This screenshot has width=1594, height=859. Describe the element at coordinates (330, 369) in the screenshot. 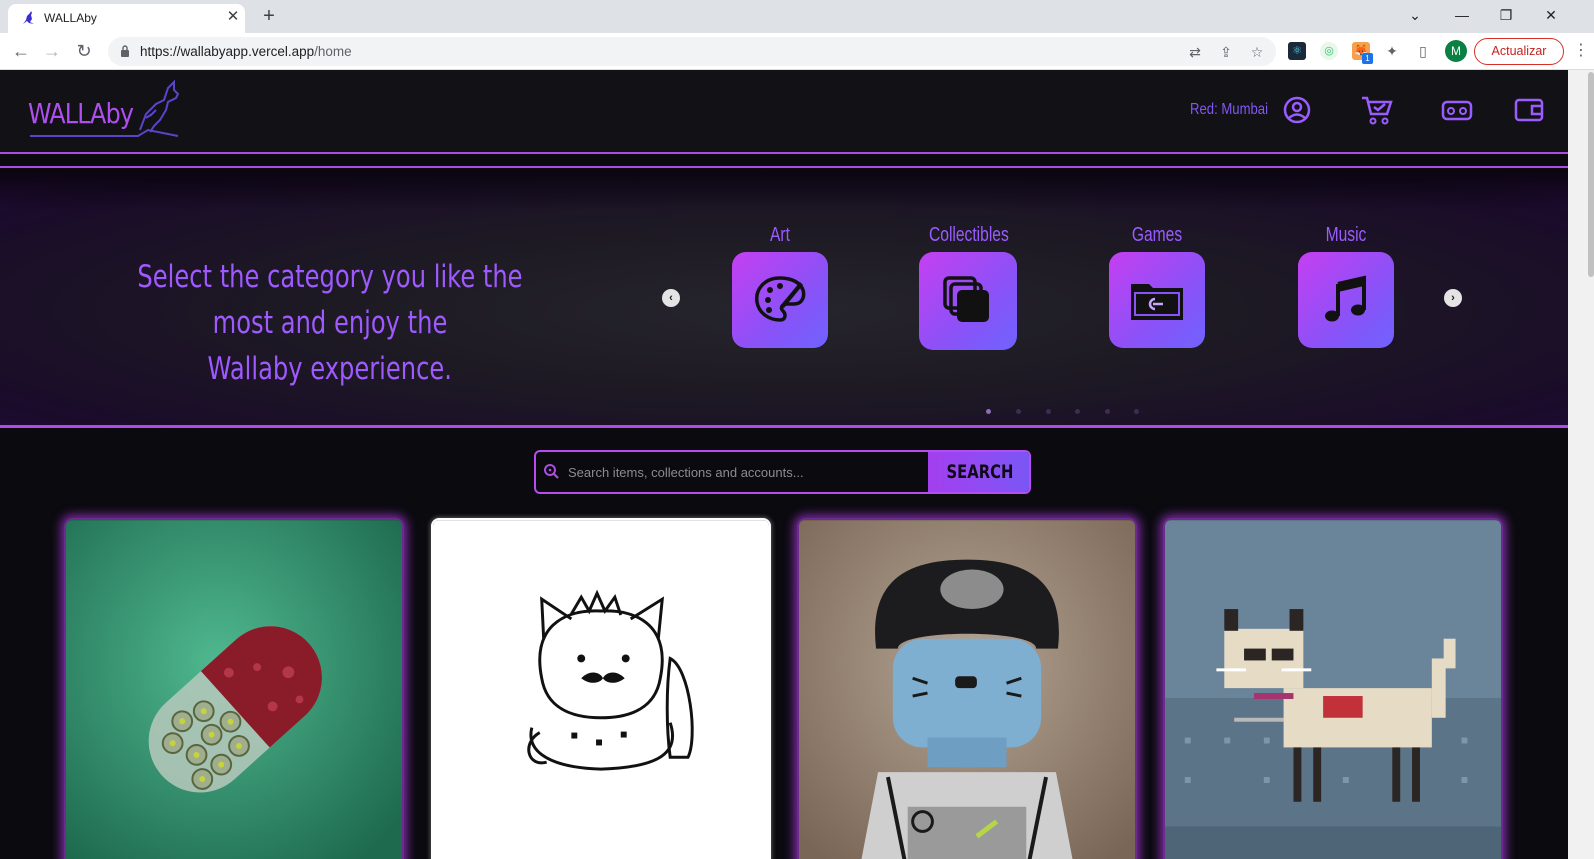

I see `hero-tagline-line2: Wallaby experience.` at that location.